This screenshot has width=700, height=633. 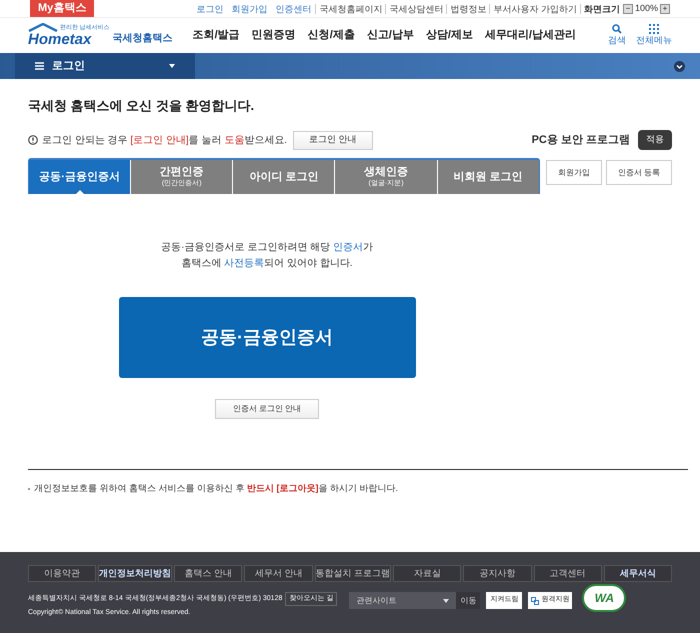 I want to click on top-link: 부서사용자 가입하기, so click(x=534, y=9).